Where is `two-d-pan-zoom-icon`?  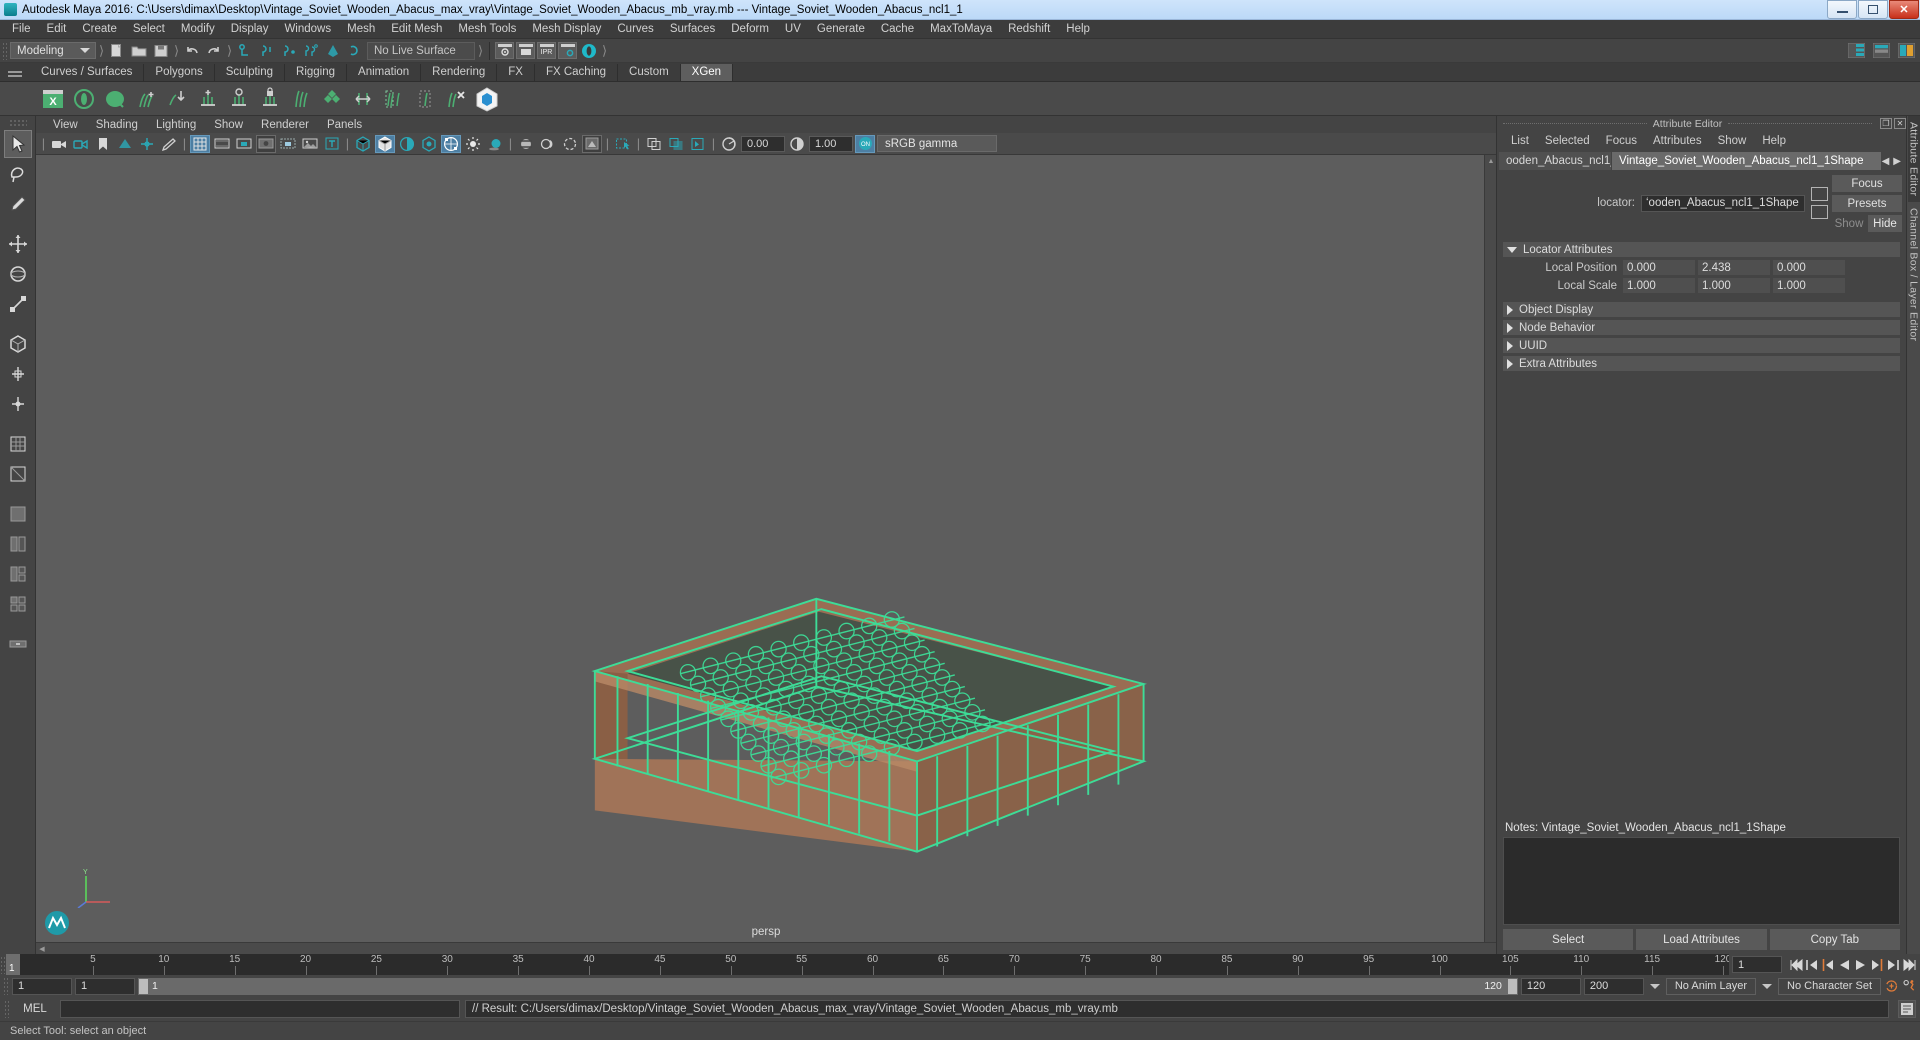
two-d-pan-zoom-icon is located at coordinates (147, 144).